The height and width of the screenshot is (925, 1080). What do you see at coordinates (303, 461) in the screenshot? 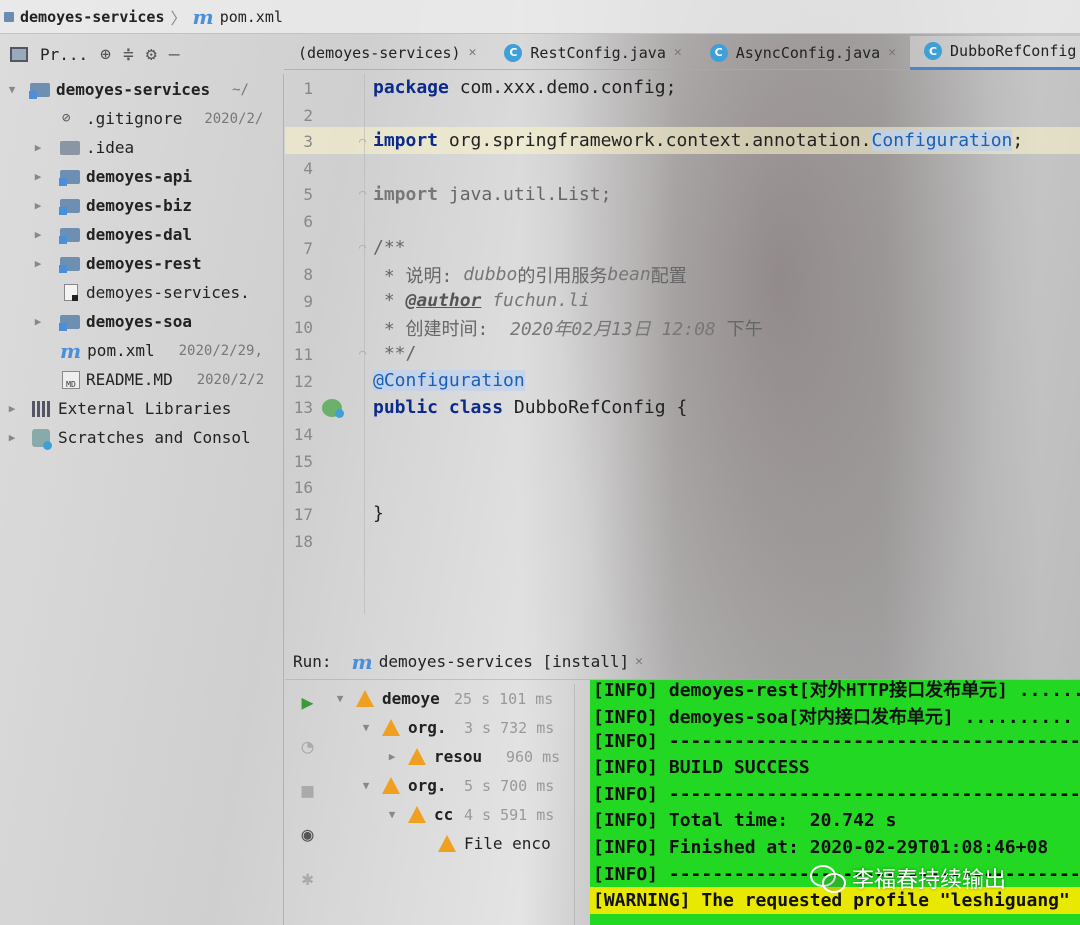
I see `line-number: 15` at bounding box center [303, 461].